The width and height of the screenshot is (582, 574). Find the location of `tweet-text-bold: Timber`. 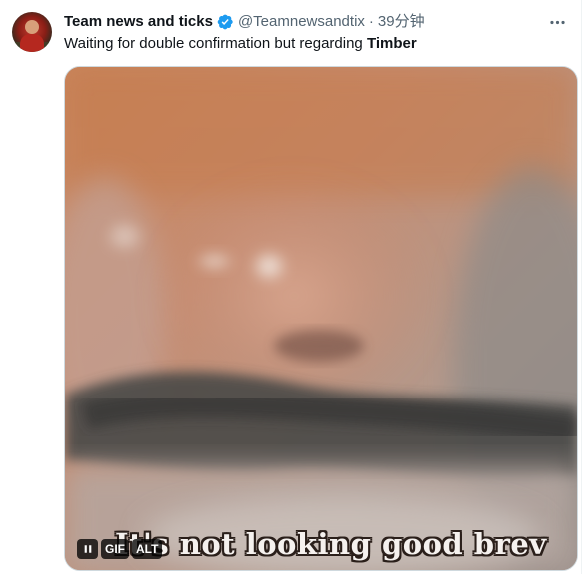

tweet-text-bold: Timber is located at coordinates (391, 43).